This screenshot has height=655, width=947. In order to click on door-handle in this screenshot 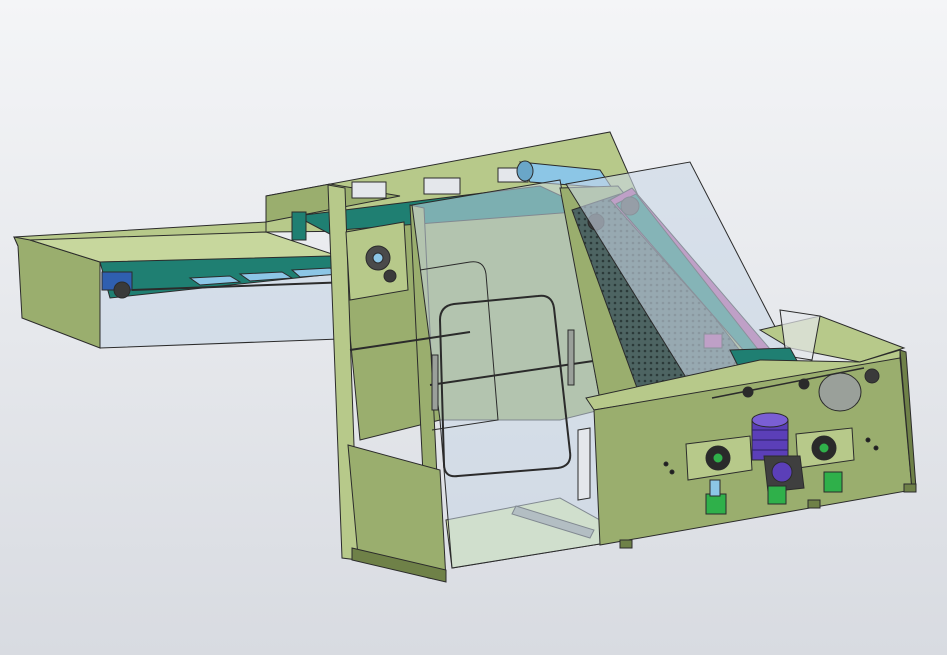, I will do `click(435, 382)`.